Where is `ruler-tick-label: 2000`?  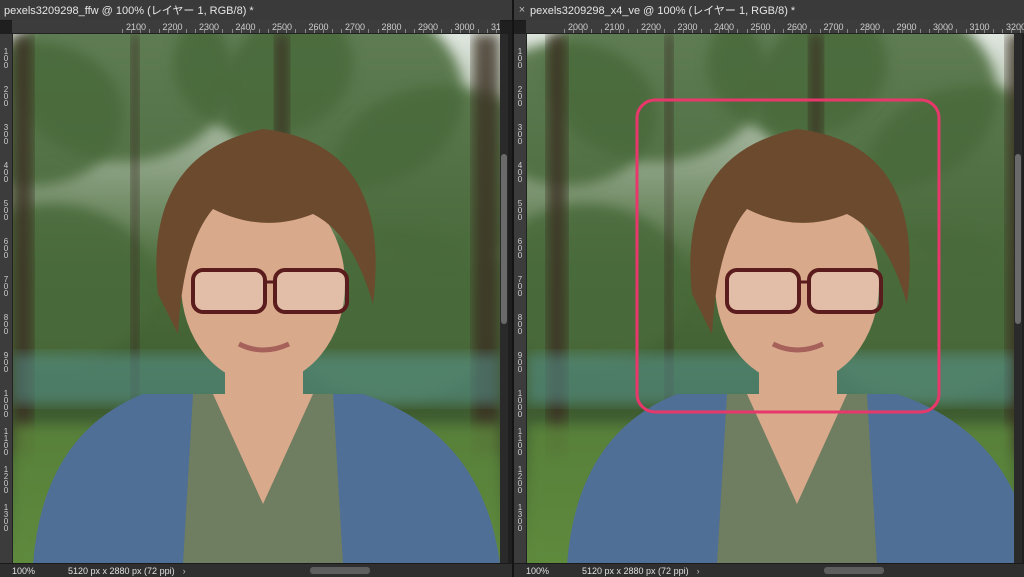
ruler-tick-label: 2000 is located at coordinates (578, 27).